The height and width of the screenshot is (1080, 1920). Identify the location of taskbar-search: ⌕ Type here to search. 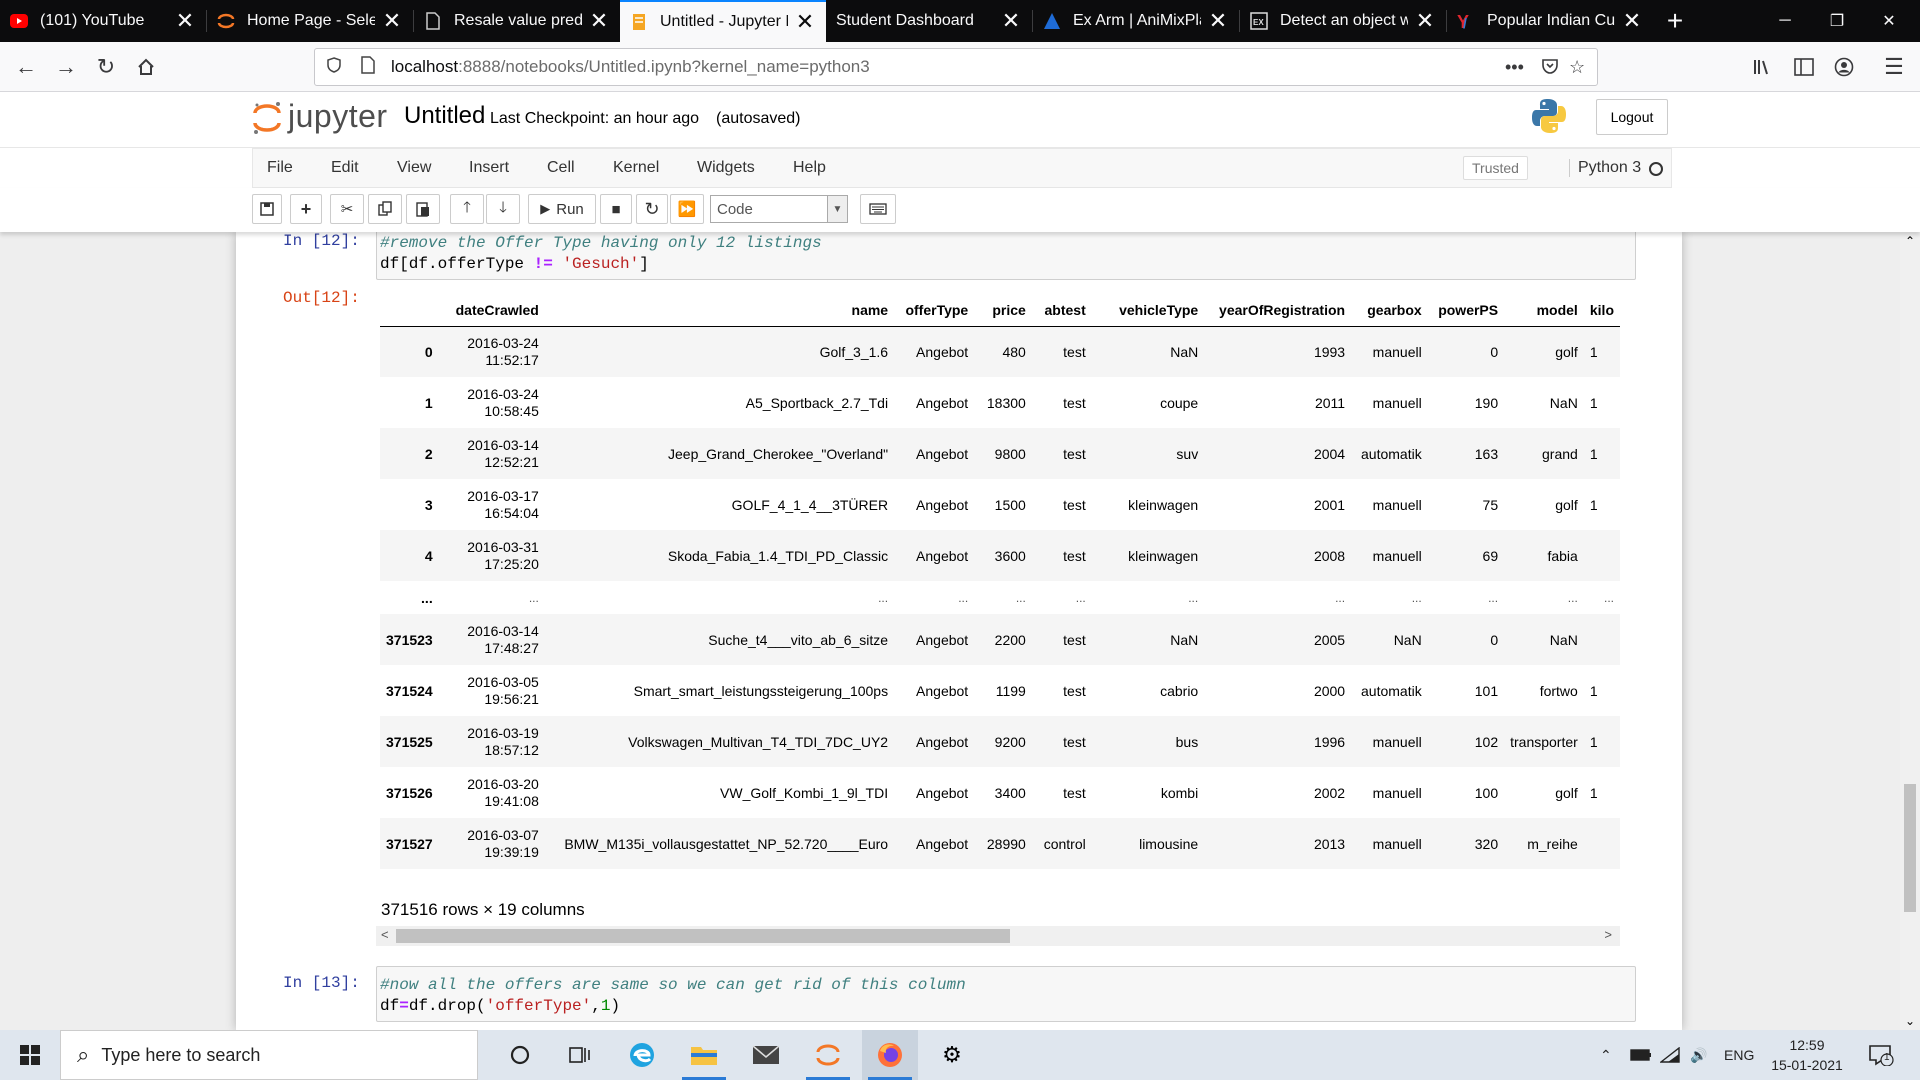
(269, 1055).